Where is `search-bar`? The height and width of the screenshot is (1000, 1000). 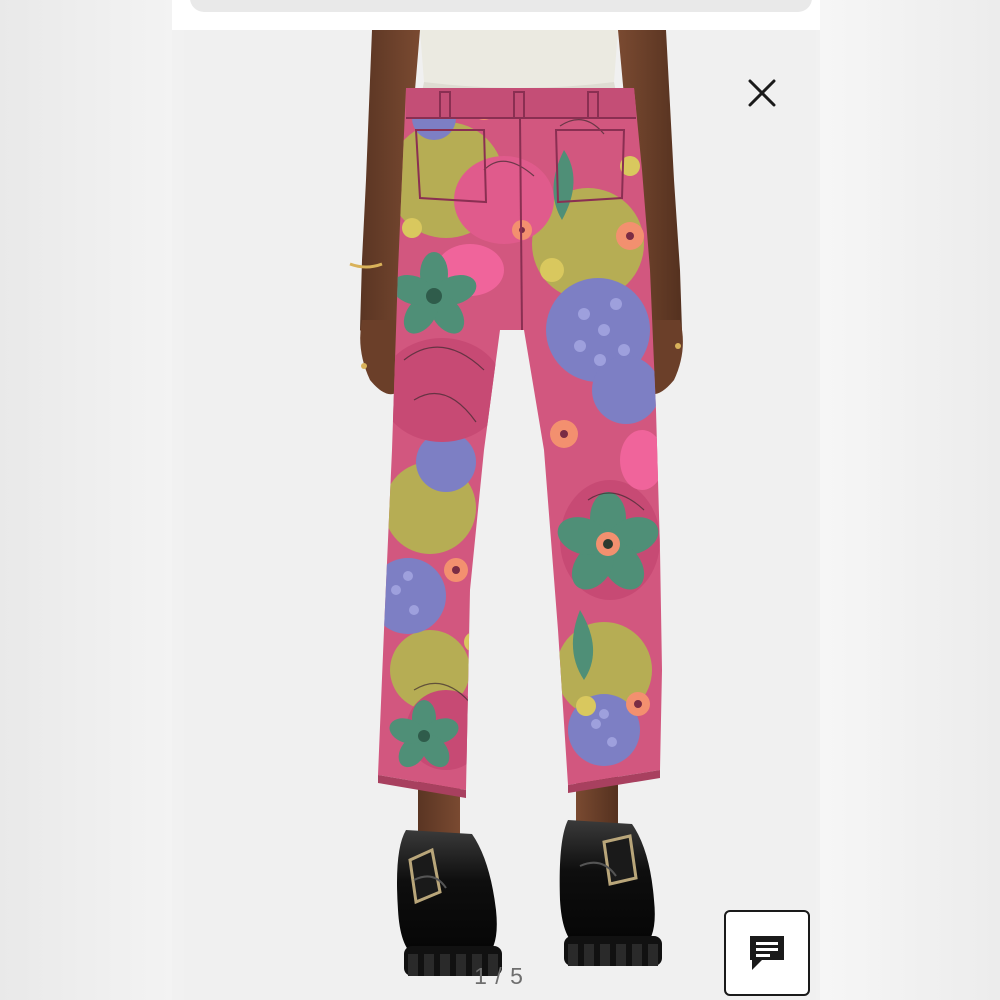 search-bar is located at coordinates (501, 6).